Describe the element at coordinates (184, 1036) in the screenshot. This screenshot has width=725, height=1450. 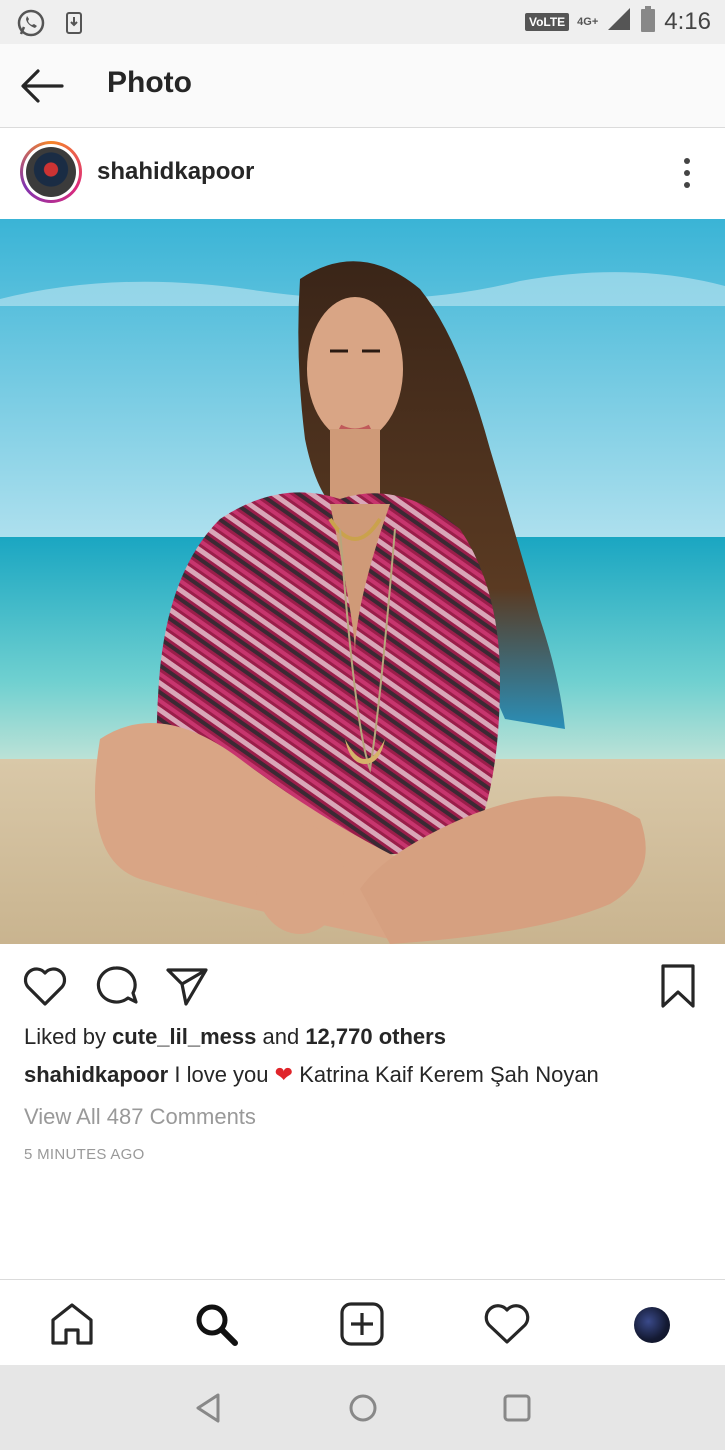
I see `liked-by-user: cute_lil_mess` at that location.